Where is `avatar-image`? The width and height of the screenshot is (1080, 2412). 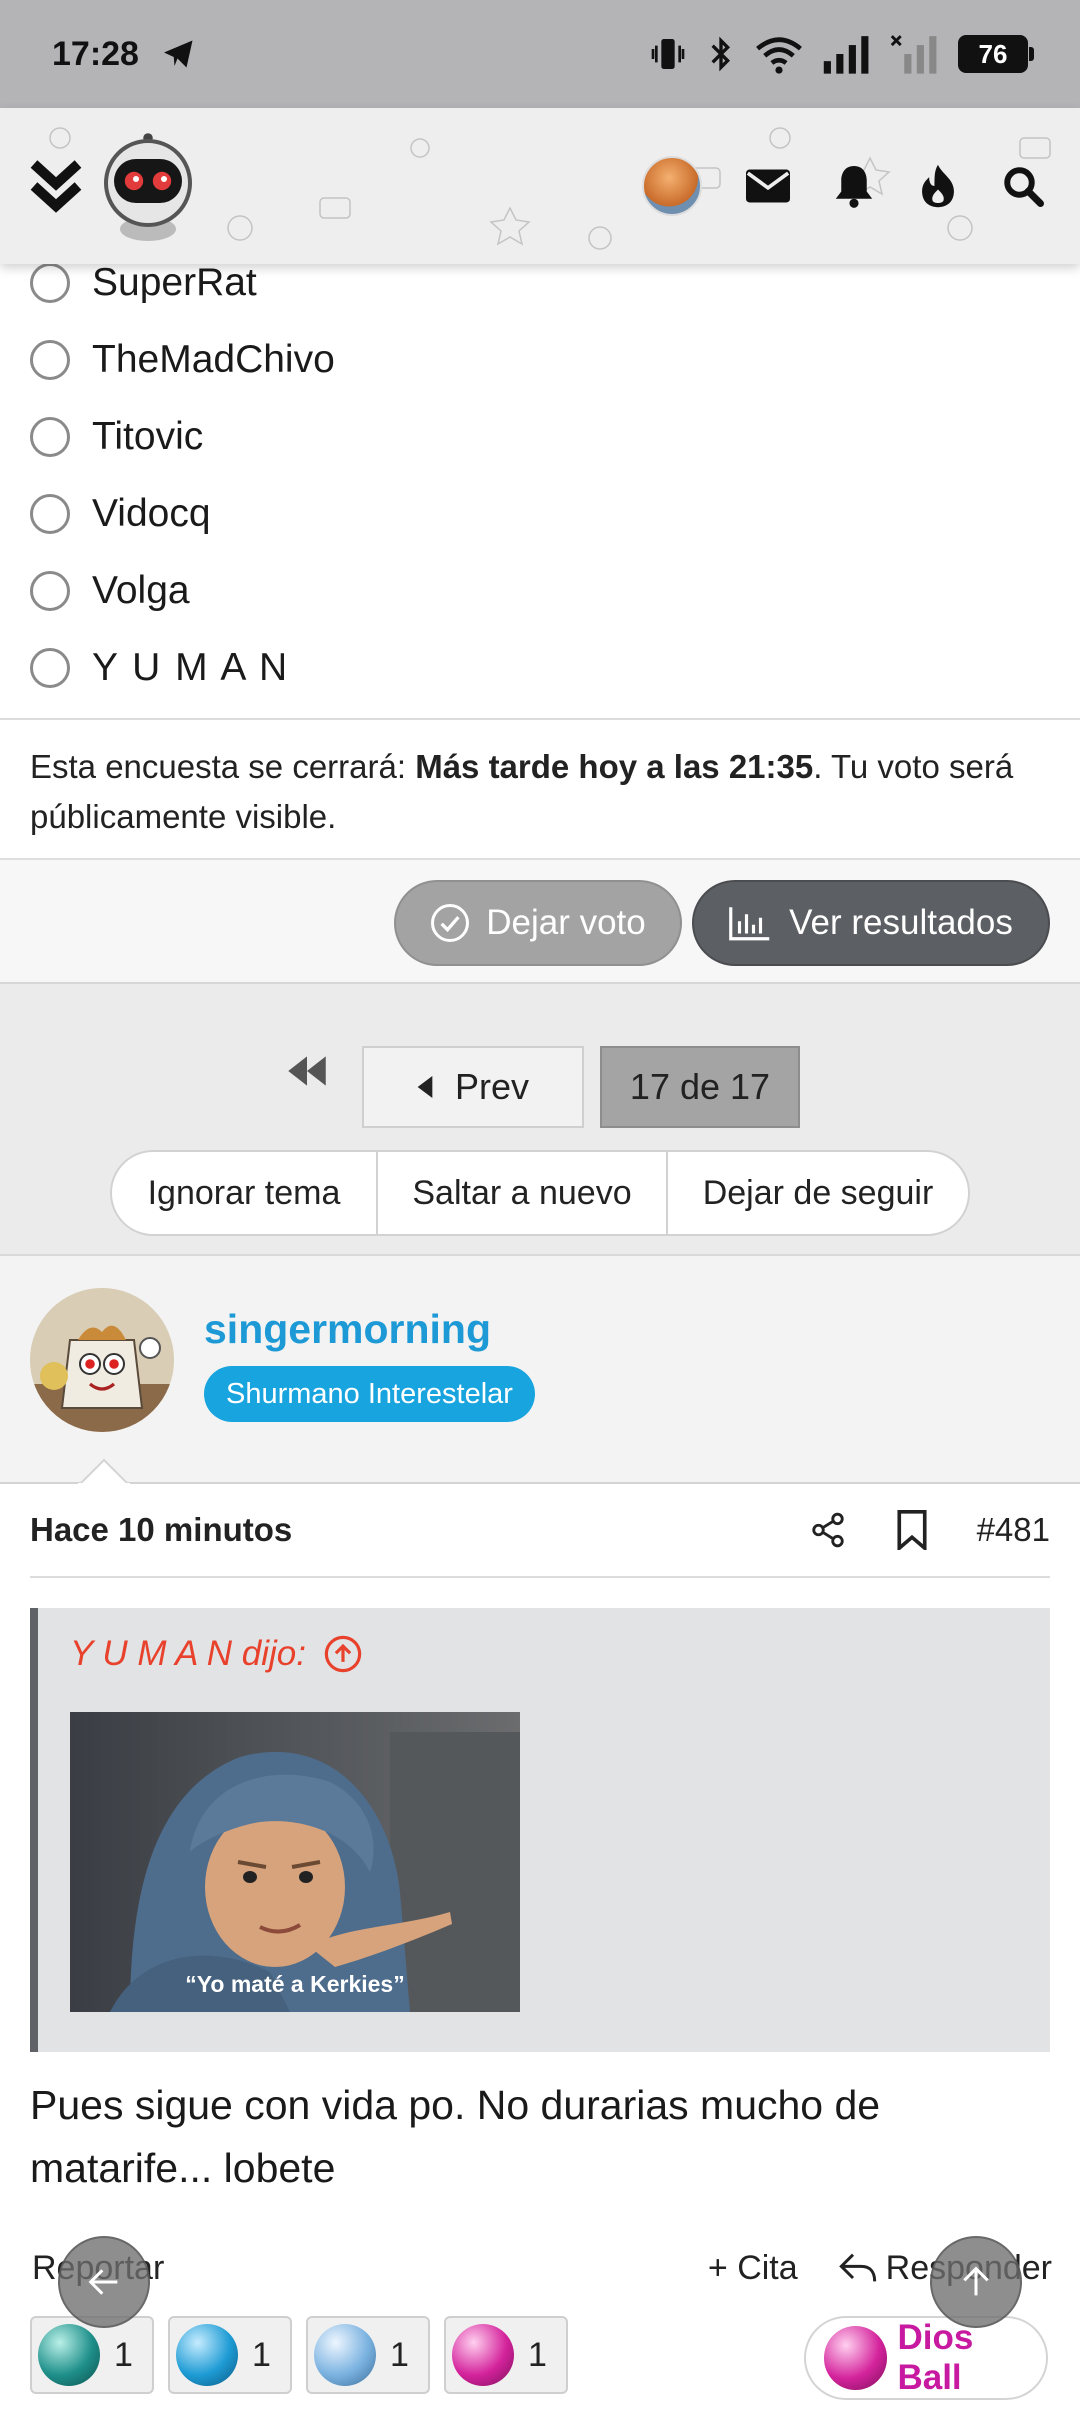
avatar-image is located at coordinates (102, 1360).